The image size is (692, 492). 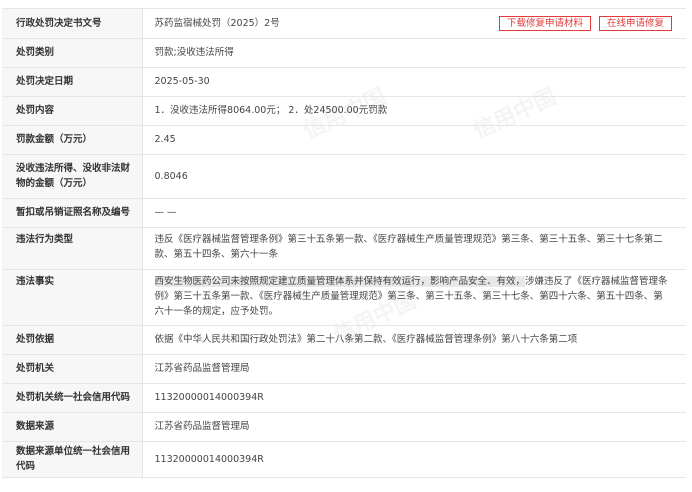 What do you see at coordinates (72, 459) in the screenshot?
I see `row-label: 数据来源单位统一社会信用代码` at bounding box center [72, 459].